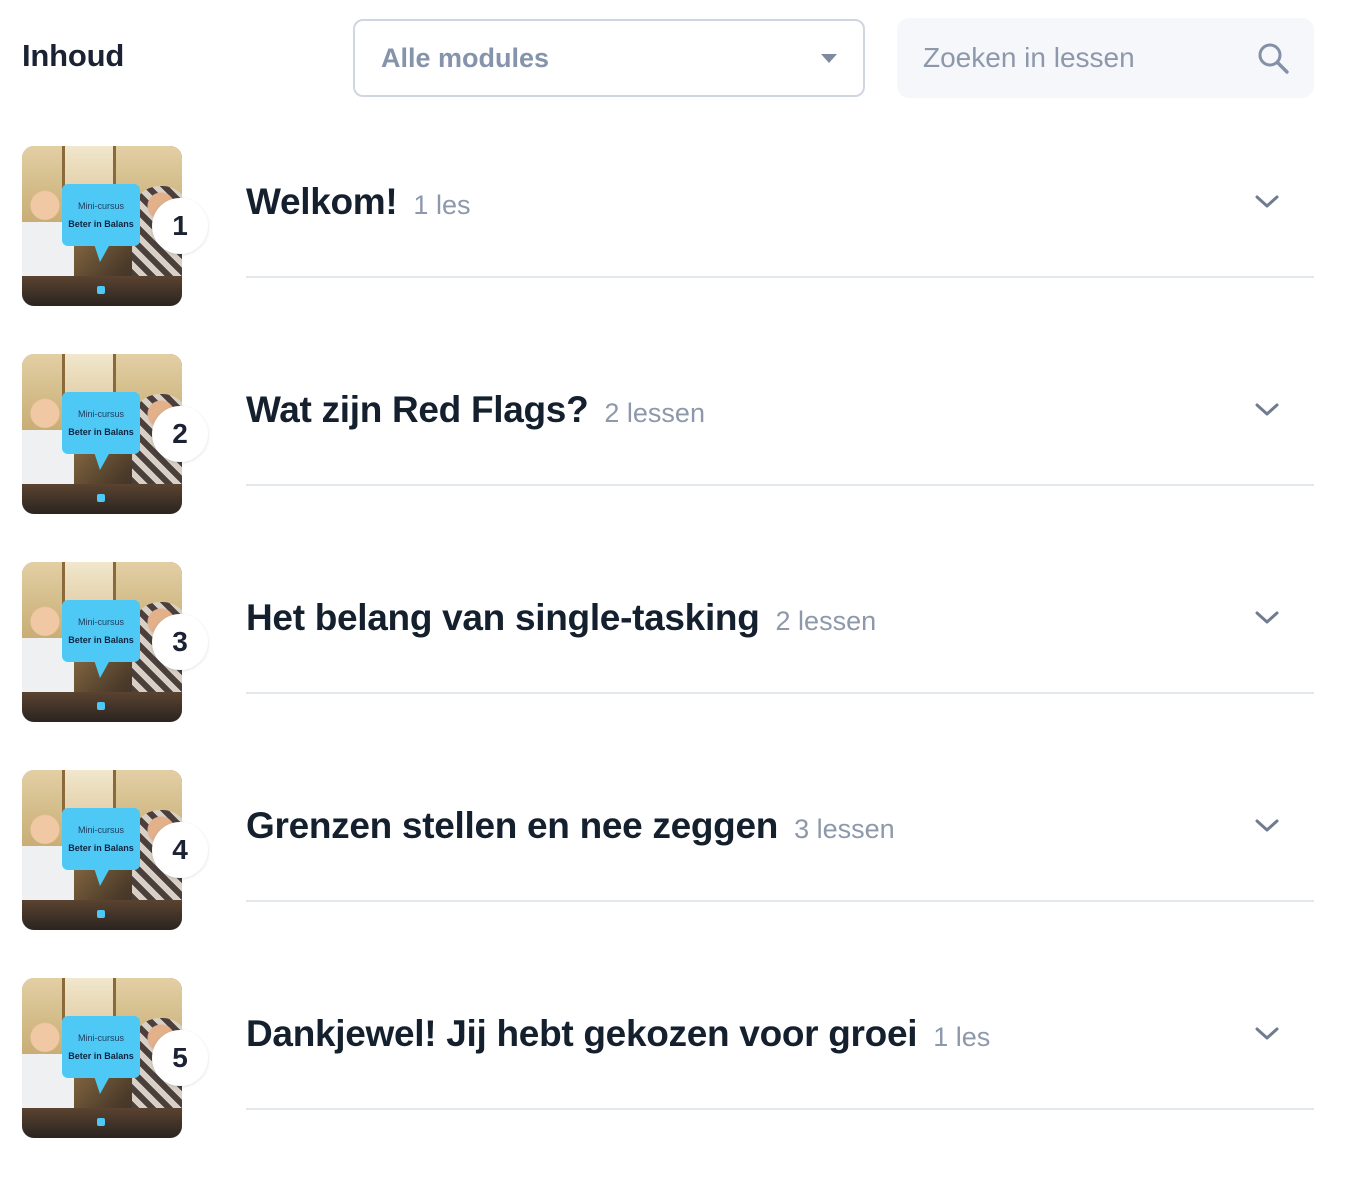  Describe the element at coordinates (780, 836) in the screenshot. I see `module-header-toggle: Grenzen stellen en nee zeggen 3 lessen` at that location.